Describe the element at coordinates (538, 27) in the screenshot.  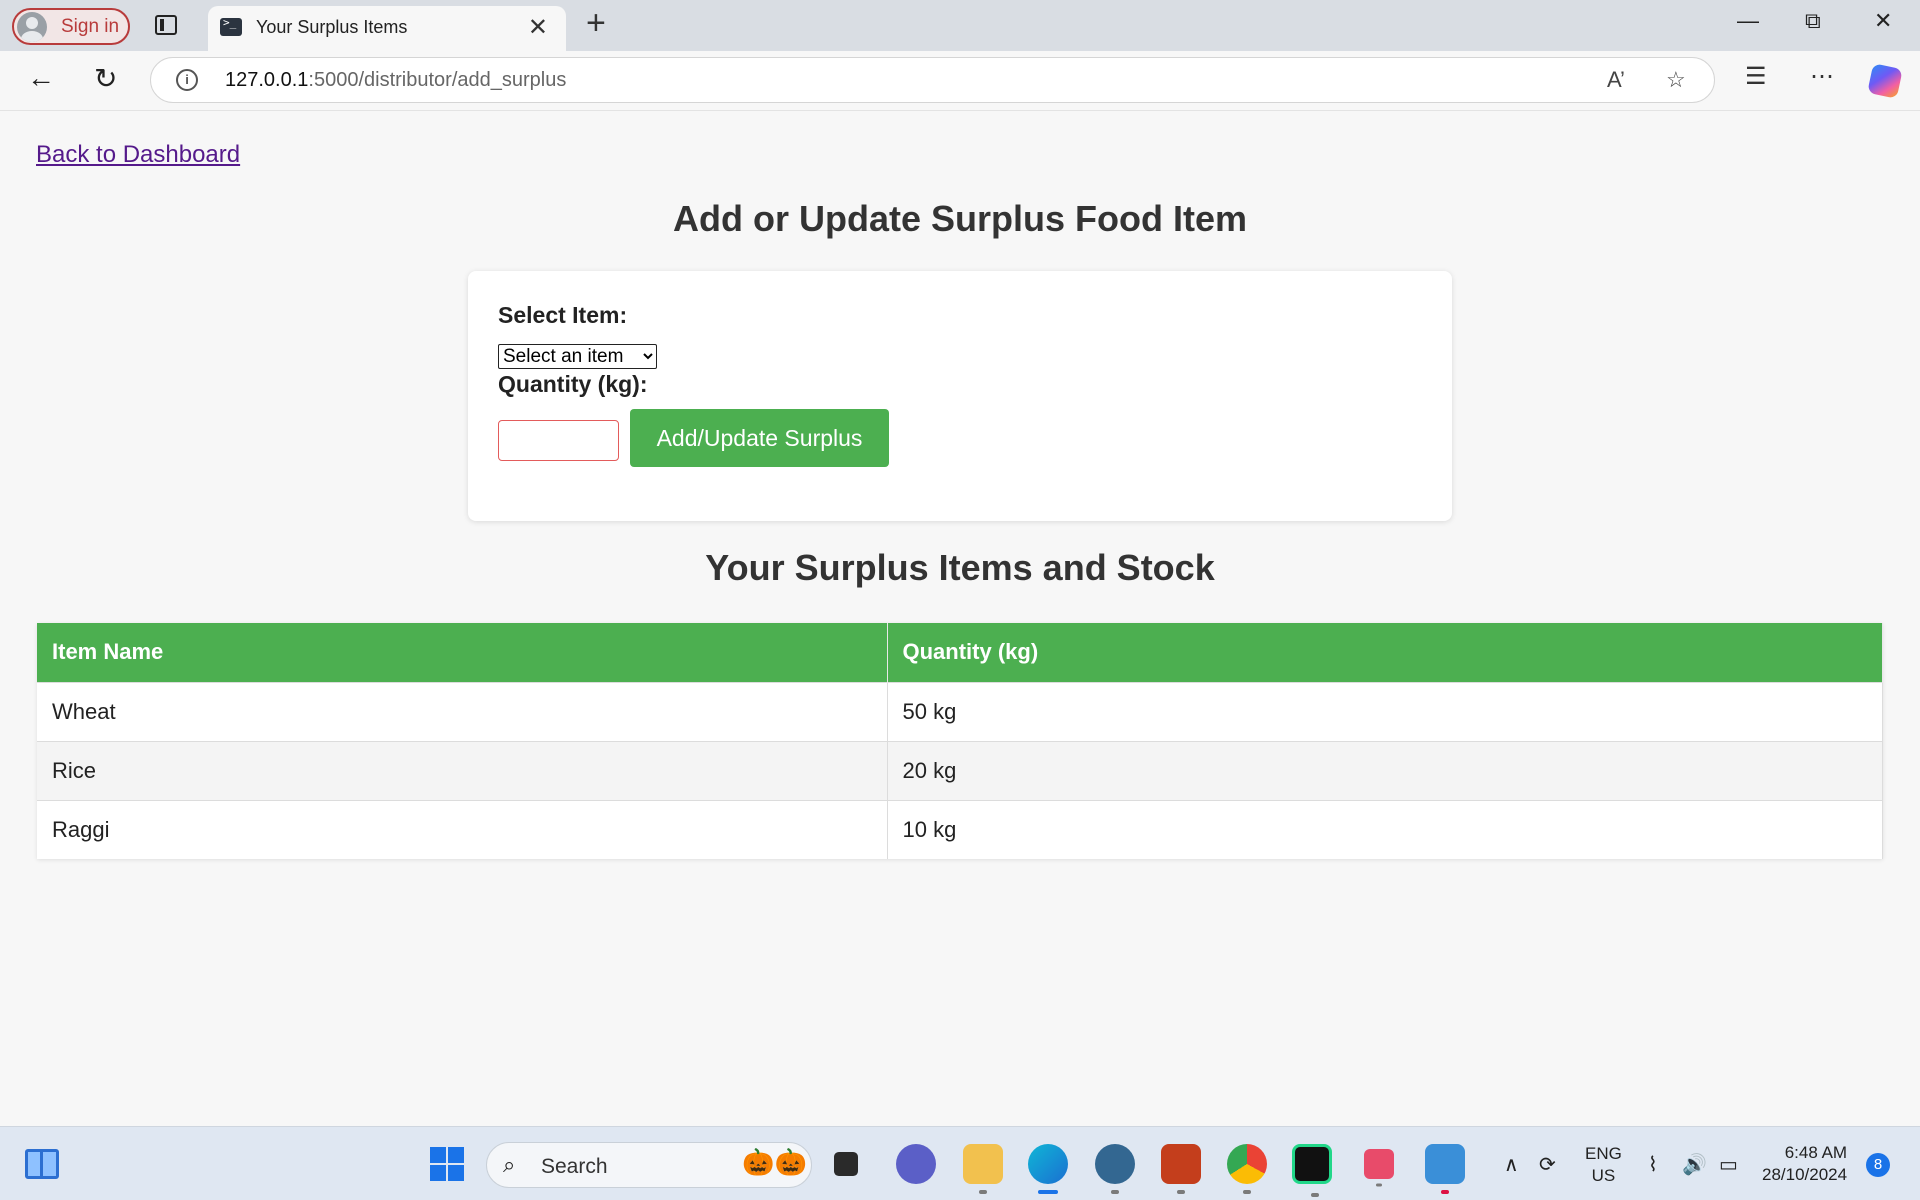
I see `tab-close-icon: ✕` at that location.